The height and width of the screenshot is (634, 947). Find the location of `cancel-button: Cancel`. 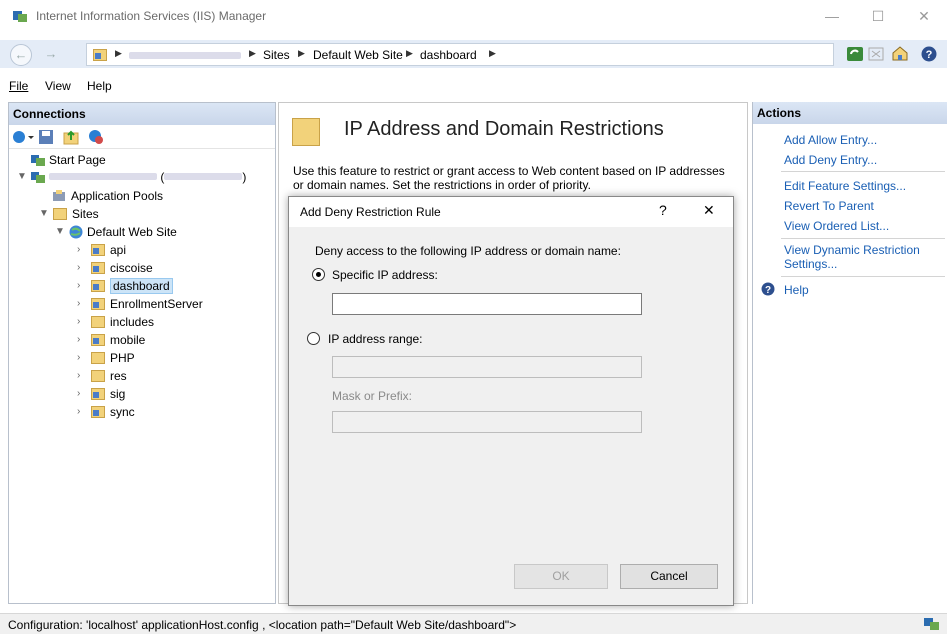

cancel-button: Cancel is located at coordinates (669, 576).